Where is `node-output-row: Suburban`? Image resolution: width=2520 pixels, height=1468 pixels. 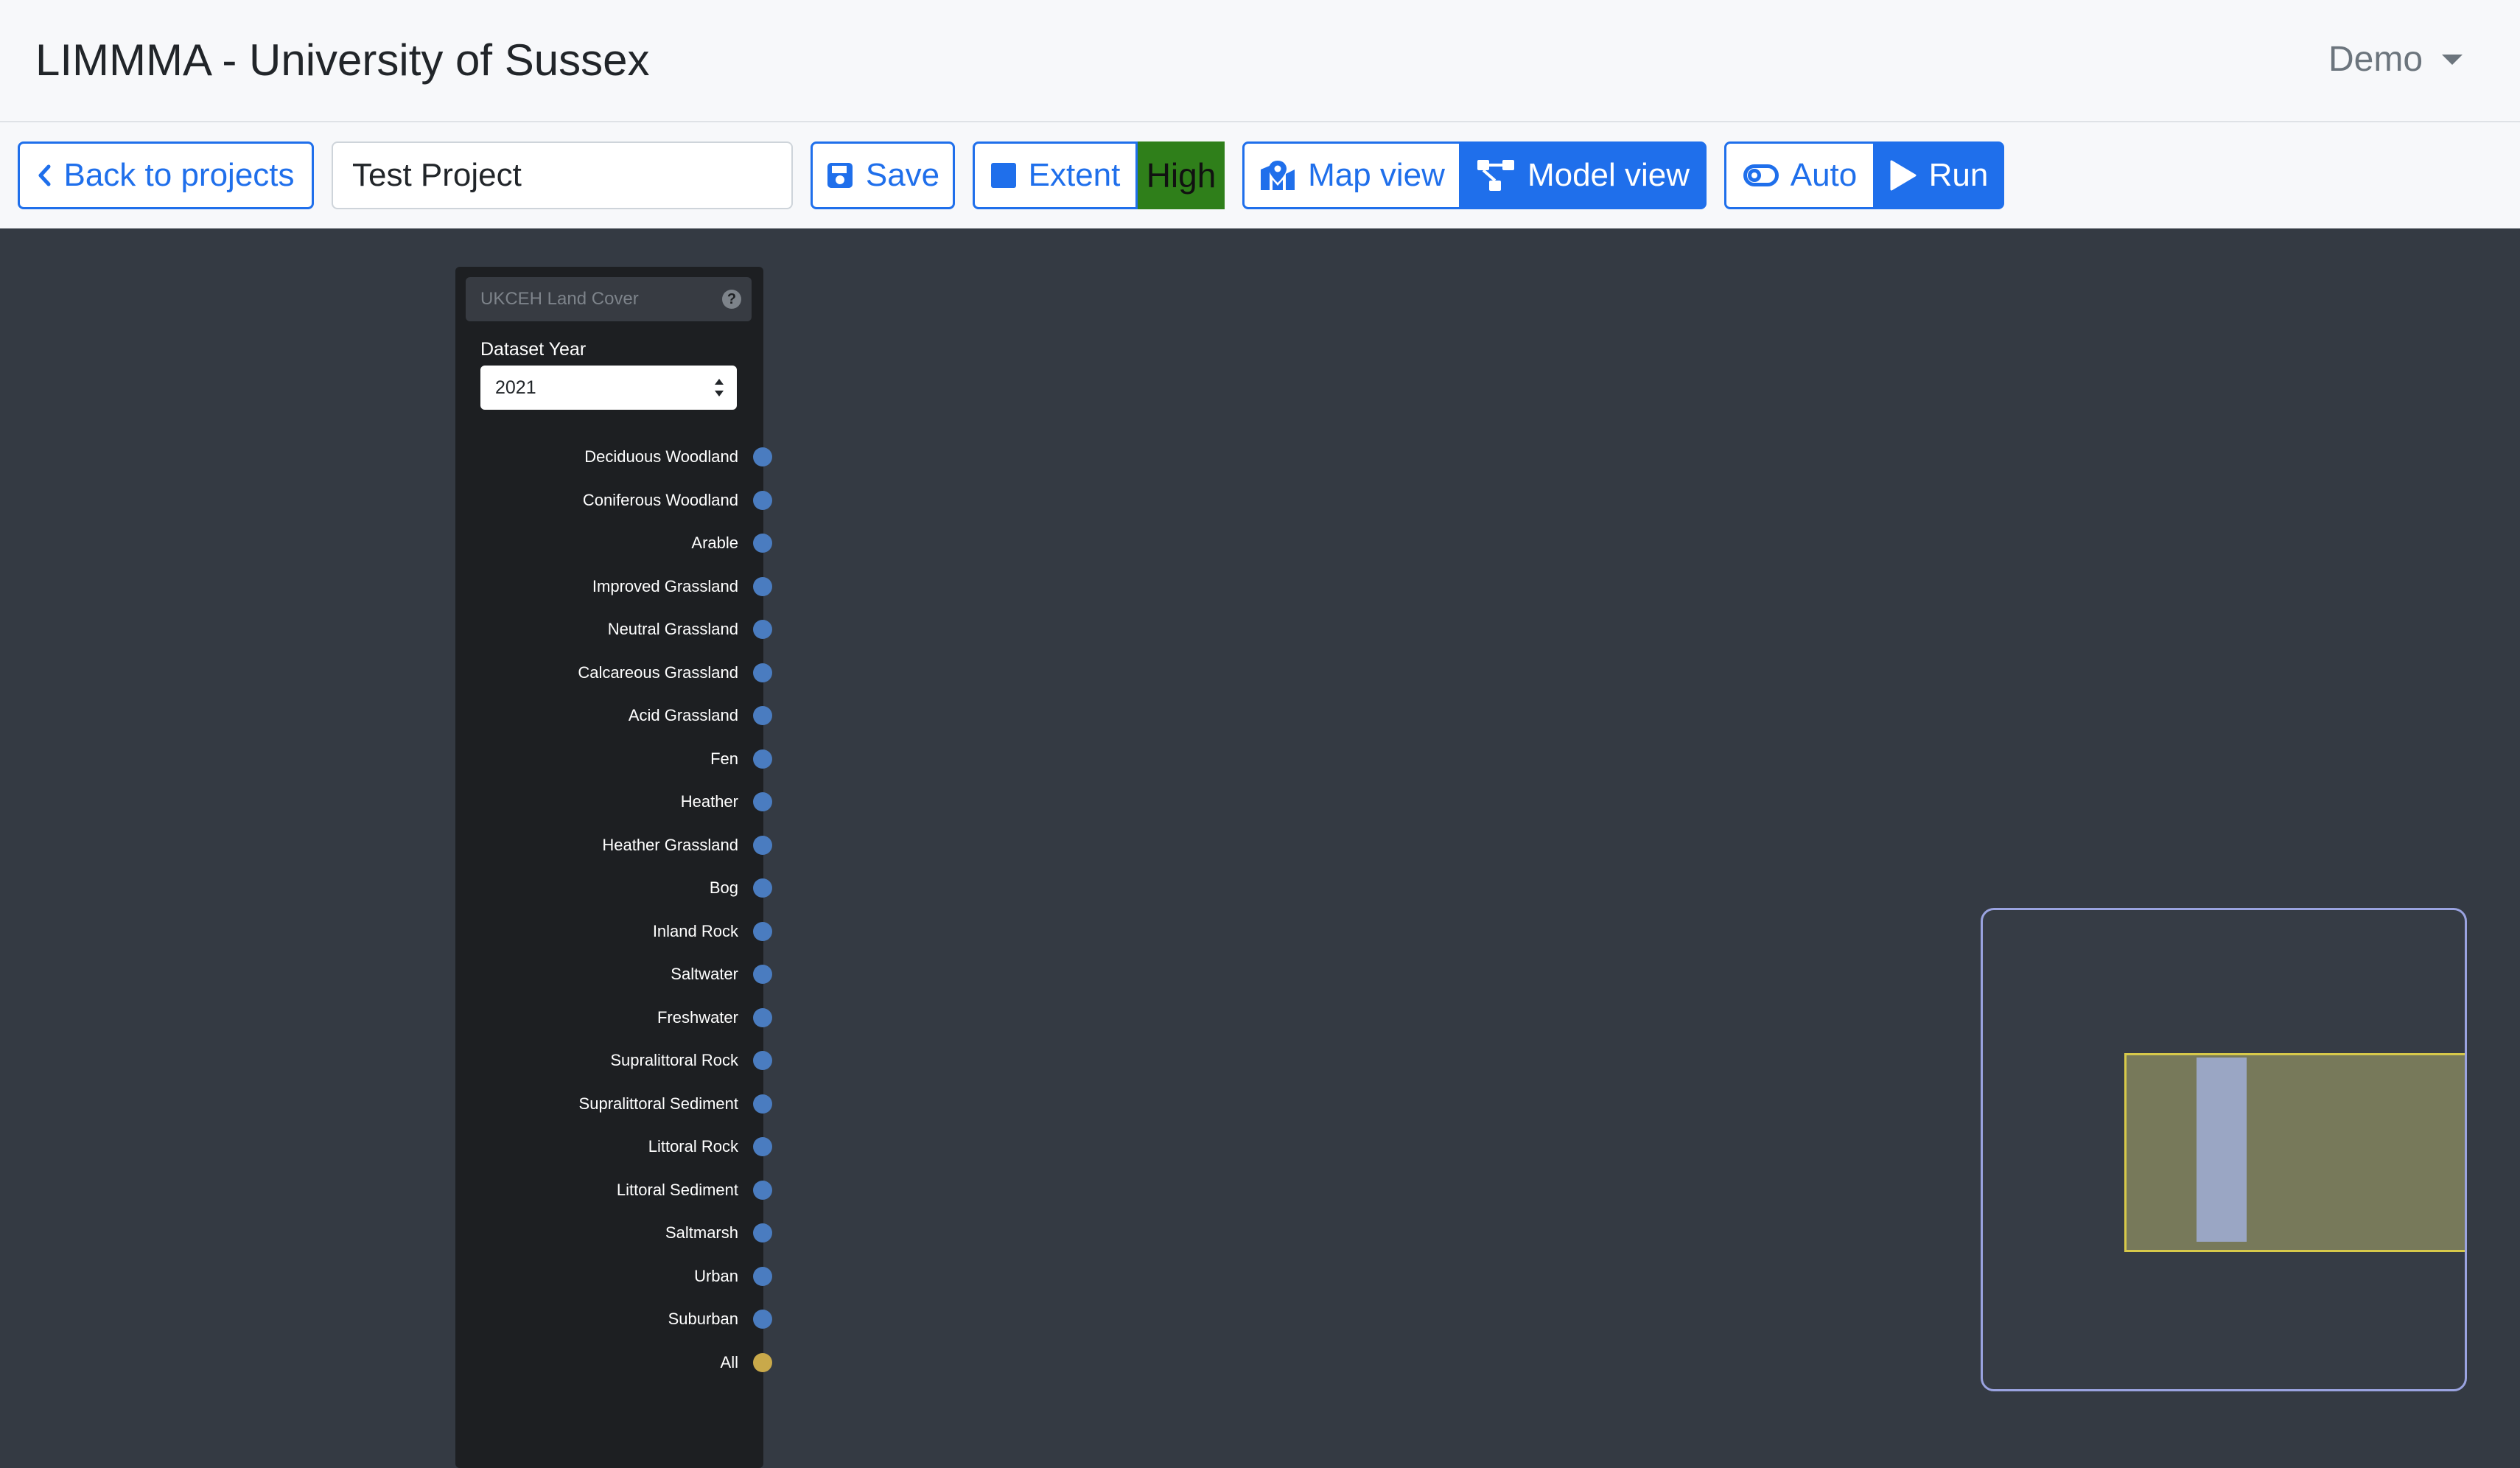 node-output-row: Suburban is located at coordinates (613, 1319).